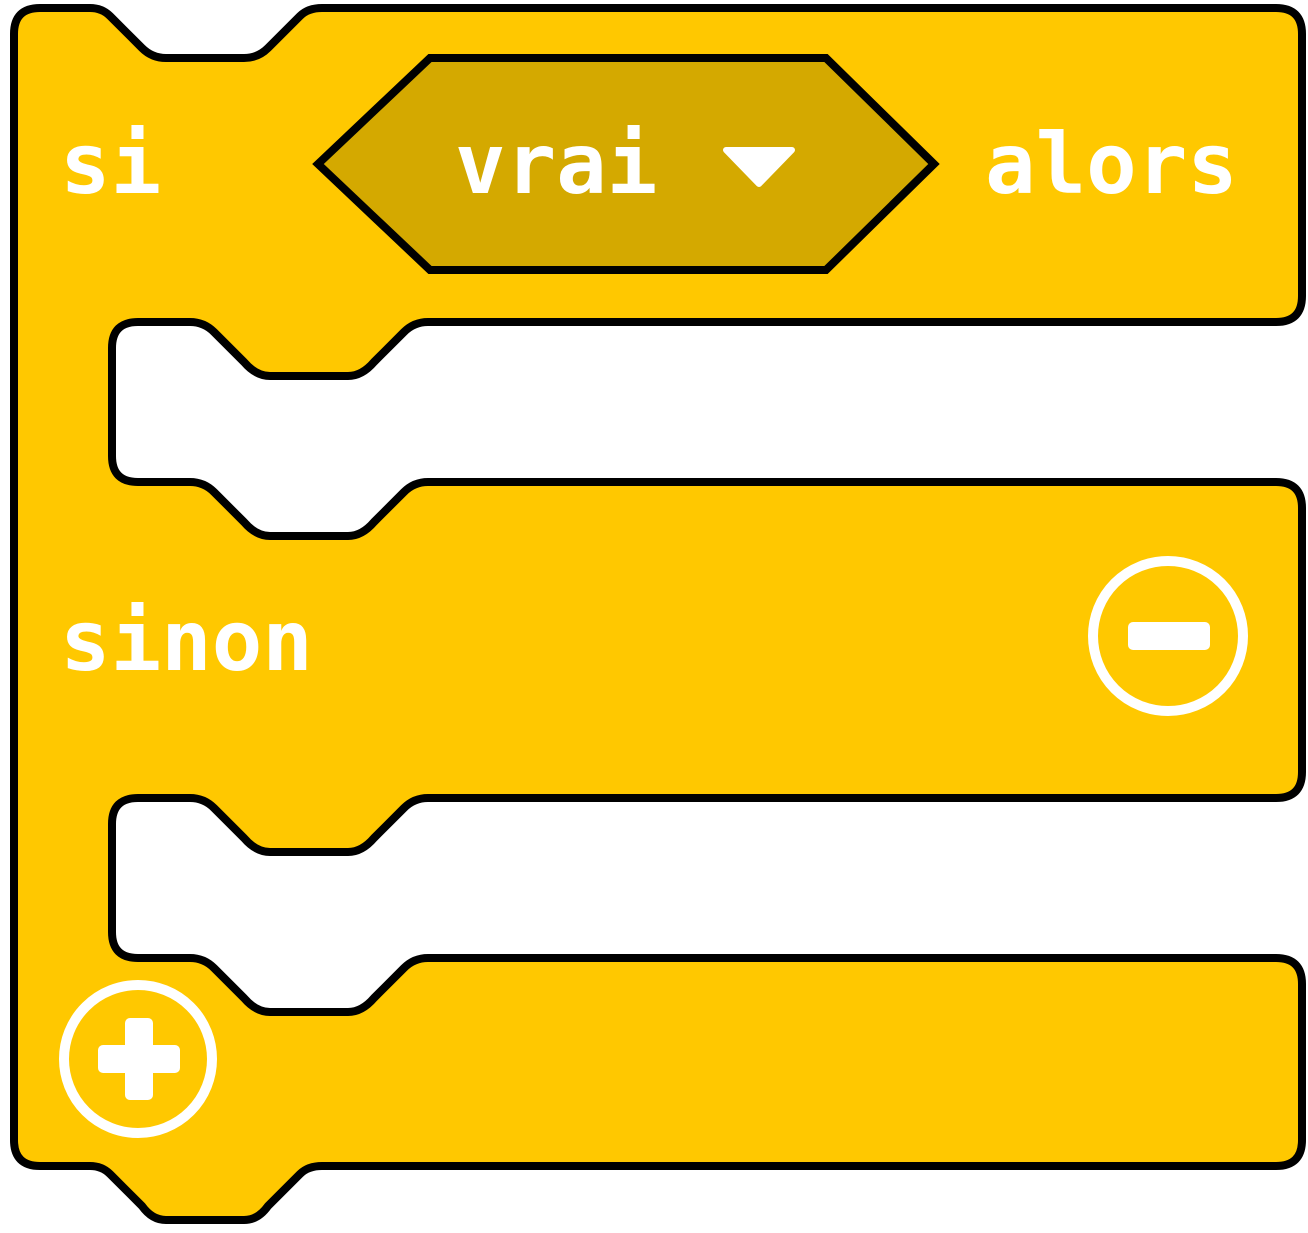 This screenshot has height=1233, width=1308. What do you see at coordinates (186, 641) in the screenshot?
I see `keyword-else-label: sinon` at bounding box center [186, 641].